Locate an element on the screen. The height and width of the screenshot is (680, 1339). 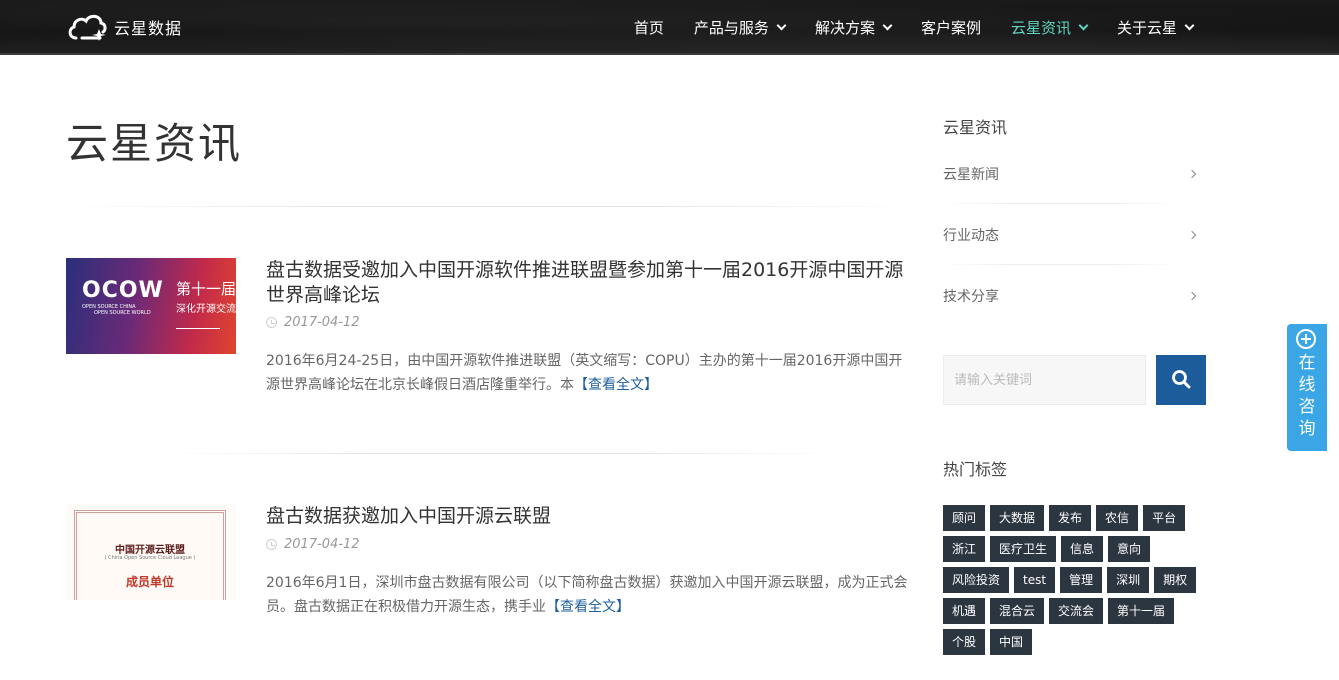
sidebar-item-label: 技术分享 is located at coordinates (971, 296).